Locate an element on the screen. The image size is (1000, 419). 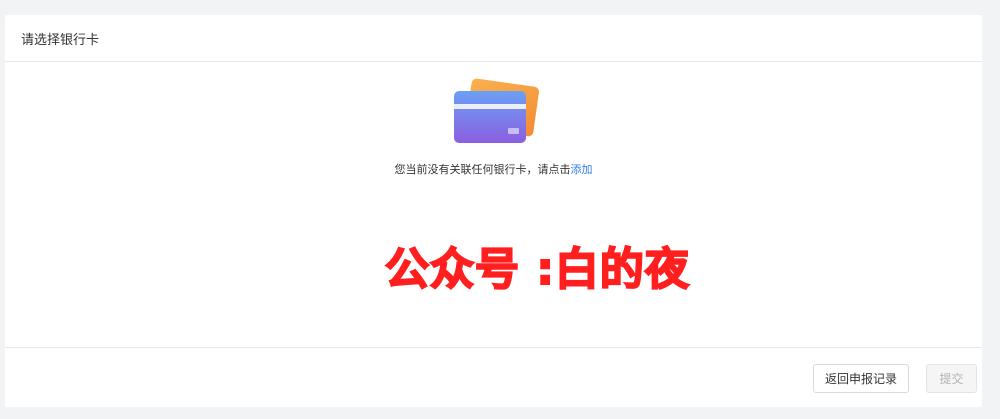
panel-title: 请选择银行卡 is located at coordinates (60, 40).